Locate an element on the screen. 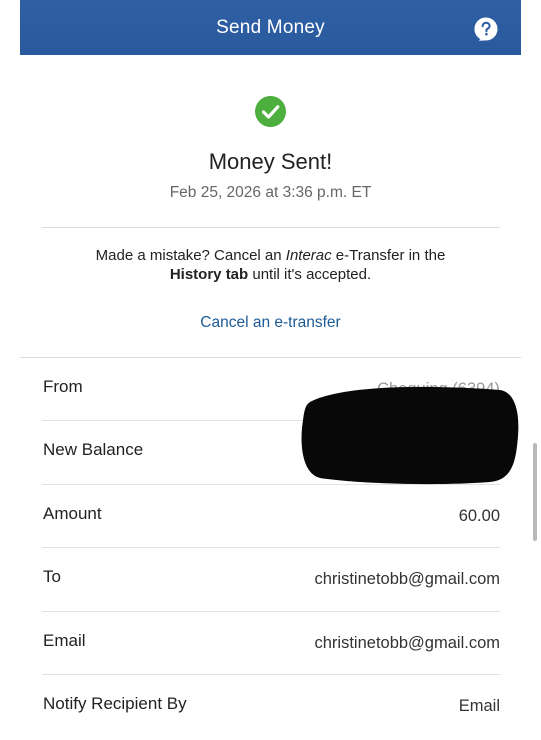 Image resolution: width=541 pixels, height=740 pixels. question-bubble-icon is located at coordinates (486, 29).